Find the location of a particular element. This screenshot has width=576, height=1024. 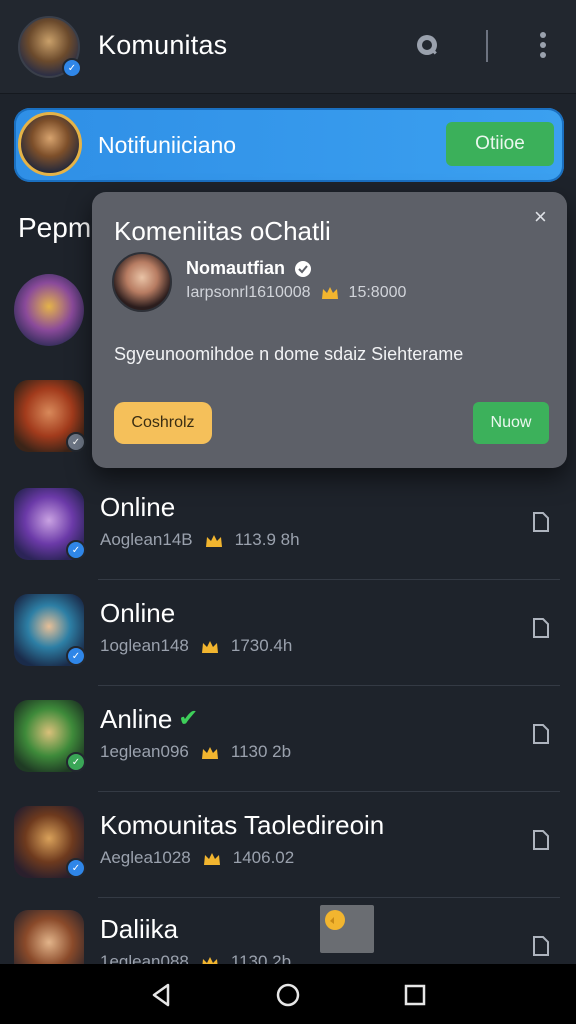

list-item-meta: 1eglean096 1130 2b is located at coordinates (196, 751).